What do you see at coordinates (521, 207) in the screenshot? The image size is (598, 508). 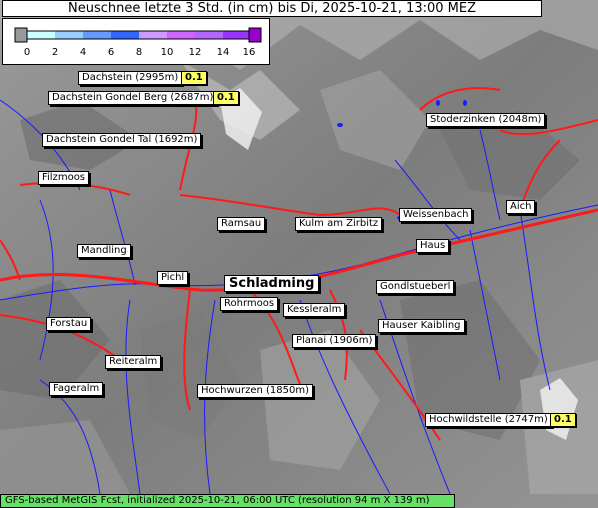 I see `place-label-aich: Aich` at bounding box center [521, 207].